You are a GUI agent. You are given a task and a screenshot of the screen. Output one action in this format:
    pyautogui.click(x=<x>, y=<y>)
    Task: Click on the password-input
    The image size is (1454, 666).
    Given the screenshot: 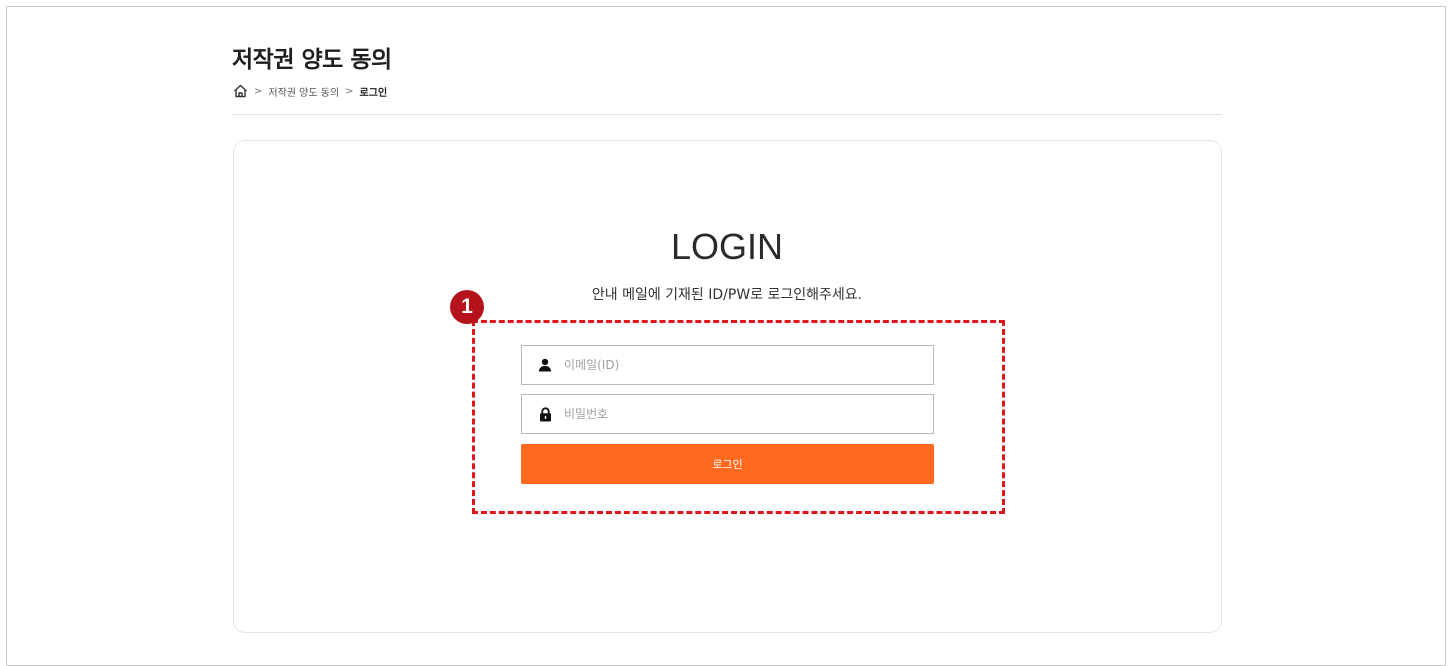 What is the action you would take?
    pyautogui.click(x=748, y=414)
    